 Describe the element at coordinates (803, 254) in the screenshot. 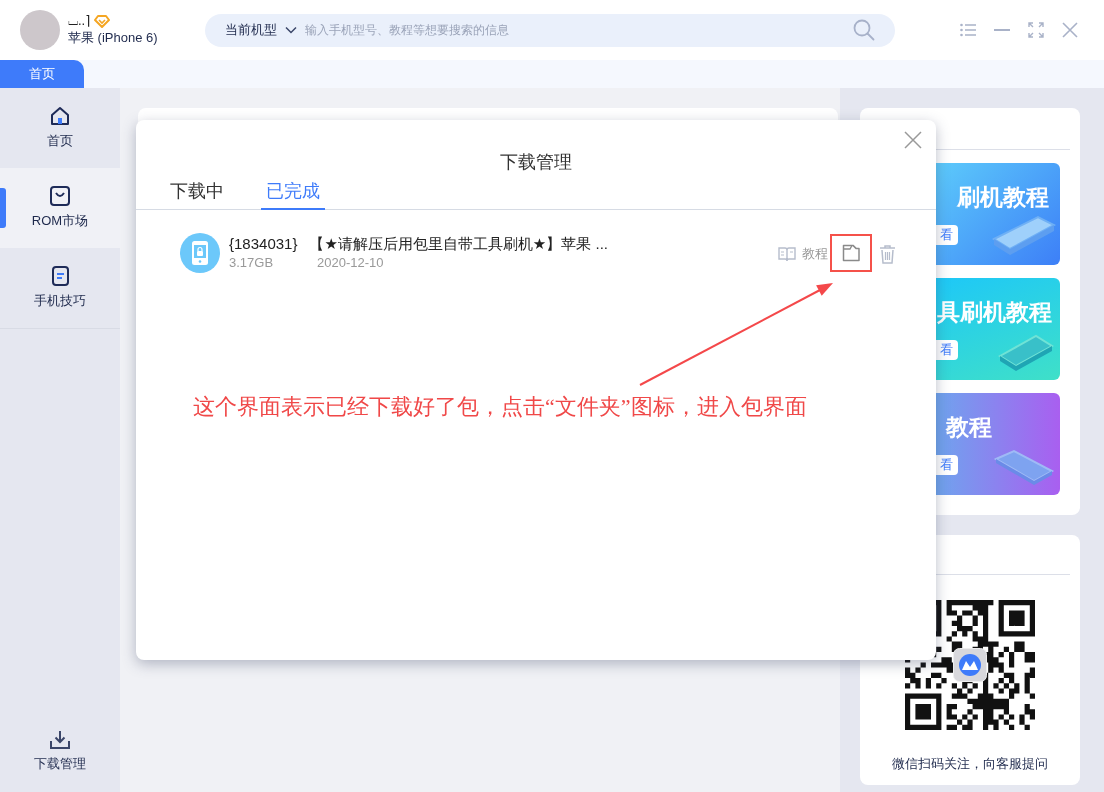

I see `tutorial-link: 教程` at that location.